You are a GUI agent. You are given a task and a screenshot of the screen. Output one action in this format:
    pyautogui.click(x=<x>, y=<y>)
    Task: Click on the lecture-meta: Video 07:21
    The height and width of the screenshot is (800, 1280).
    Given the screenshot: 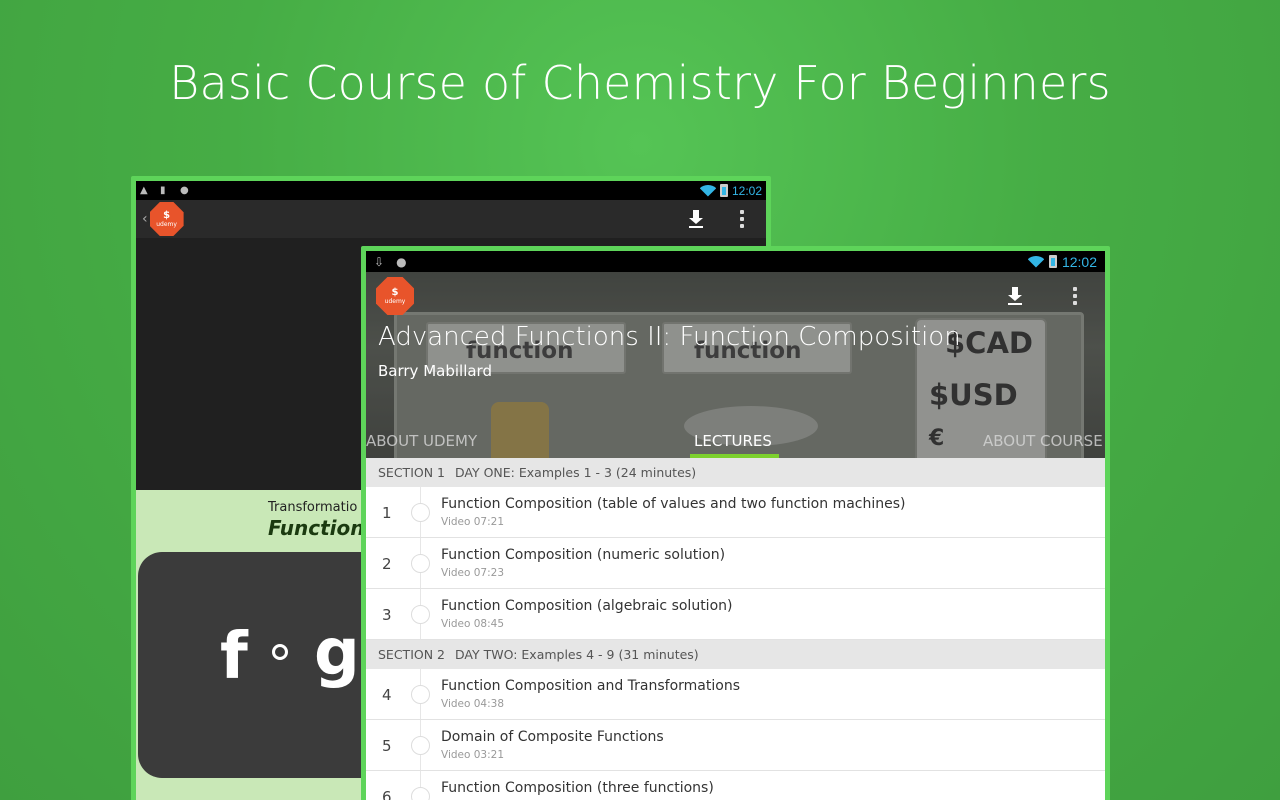 What is the action you would take?
    pyautogui.click(x=473, y=522)
    